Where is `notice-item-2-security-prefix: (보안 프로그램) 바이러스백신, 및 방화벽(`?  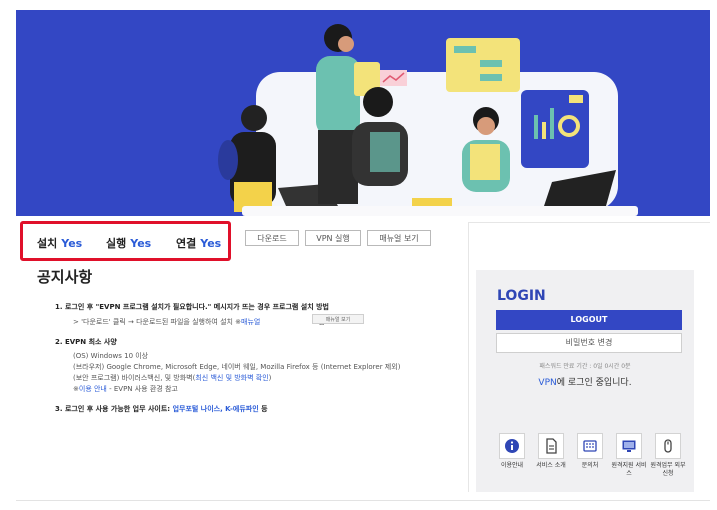
notice-item-2-security-prefix: (보안 프로그램) 바이러스백신, 및 방화벽( is located at coordinates (134, 378).